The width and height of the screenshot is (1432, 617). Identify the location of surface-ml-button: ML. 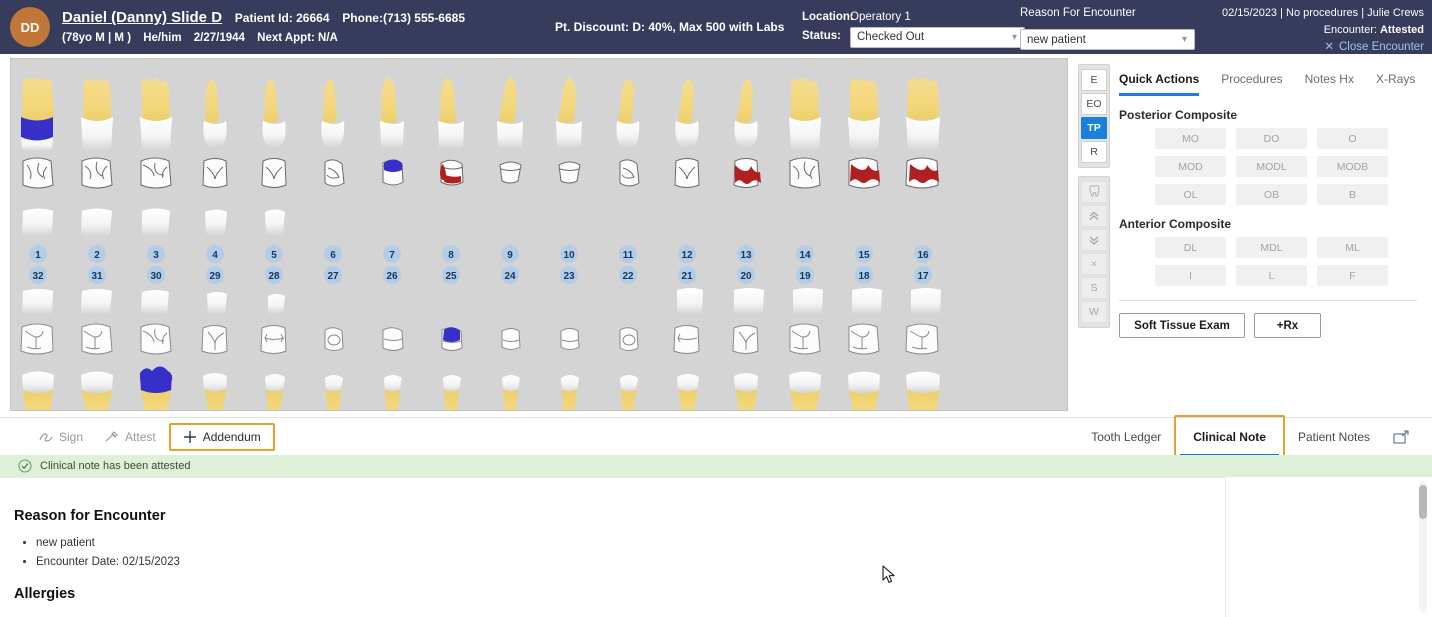
(1352, 247).